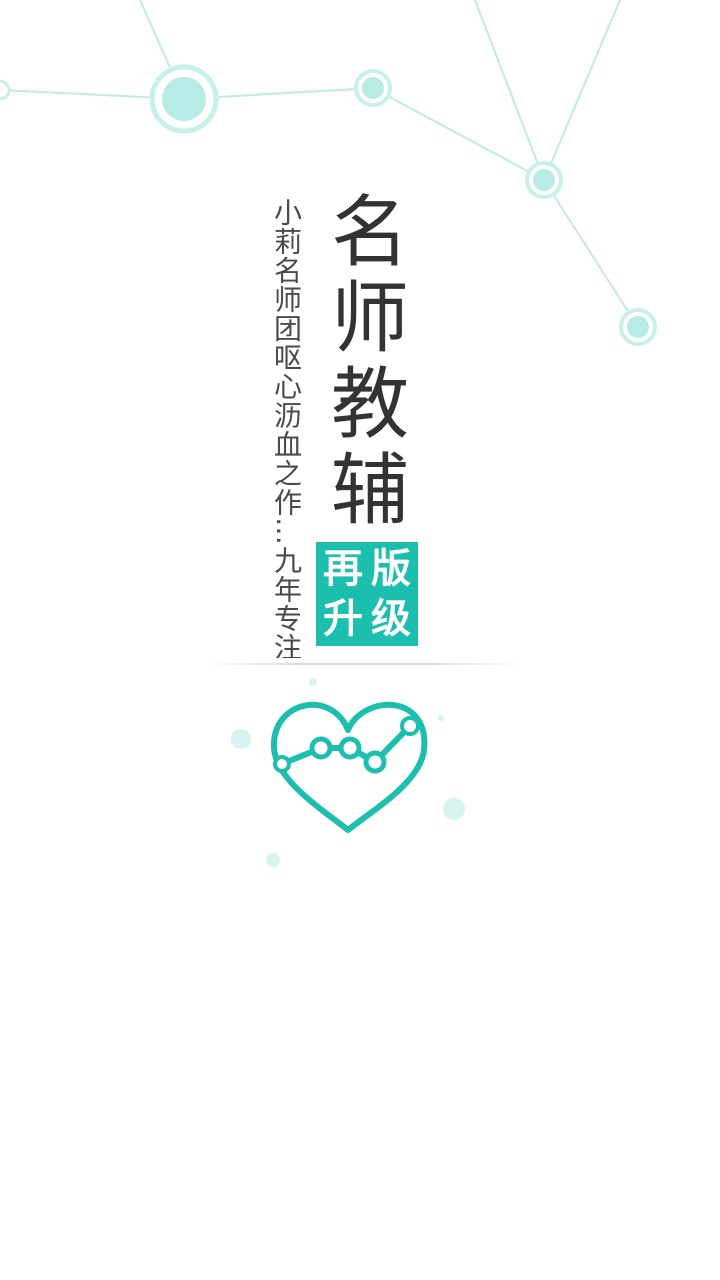  What do you see at coordinates (369, 233) in the screenshot?
I see `title-char: 名` at bounding box center [369, 233].